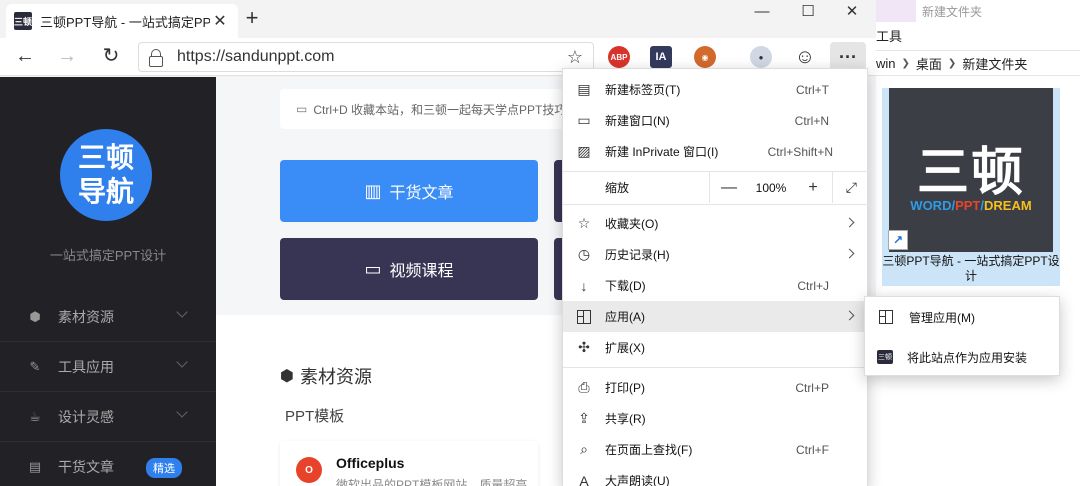 The width and height of the screenshot is (1080, 486). Describe the element at coordinates (252, 19) in the screenshot. I see `new-tab-button: +` at that location.